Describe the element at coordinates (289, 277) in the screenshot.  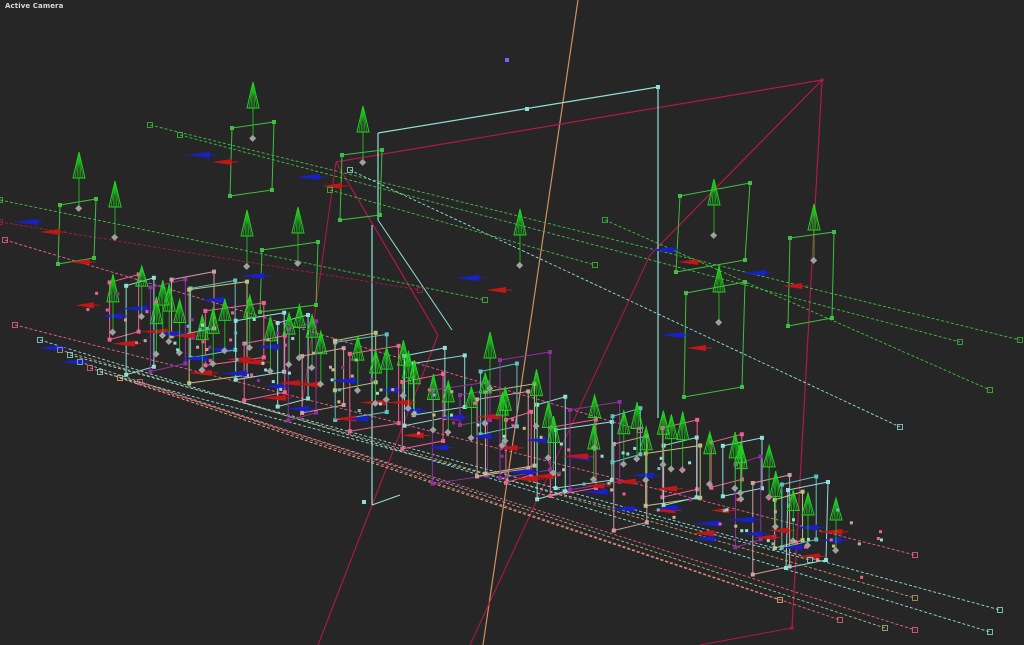
I see `locator-frame` at that location.